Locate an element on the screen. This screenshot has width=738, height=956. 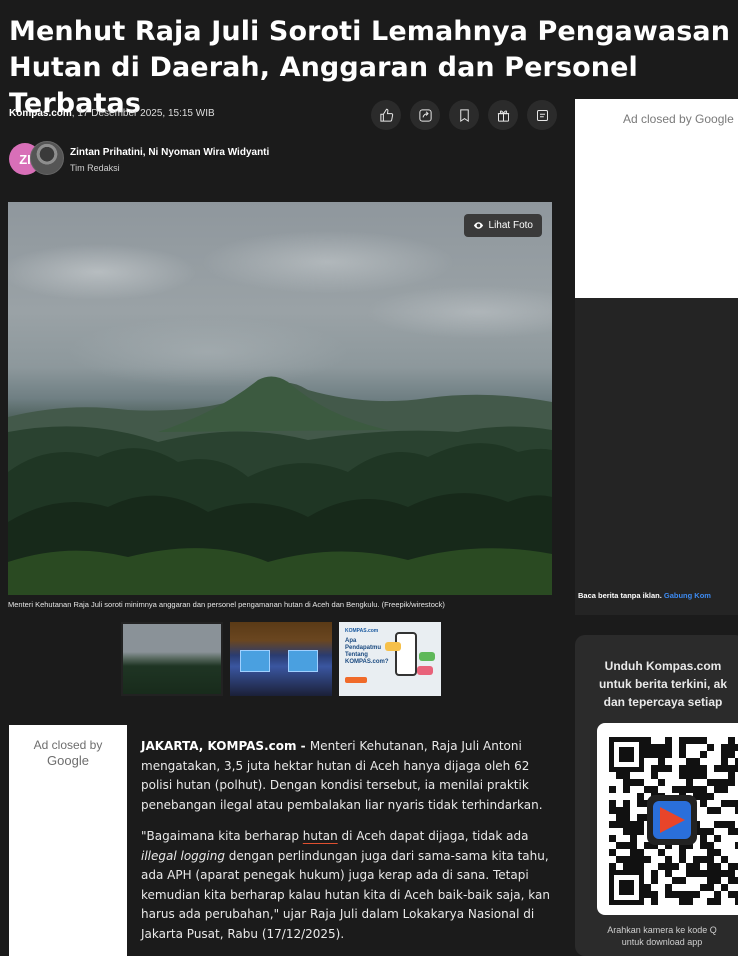
qr-code-pattern is located at coordinates (673, 821).